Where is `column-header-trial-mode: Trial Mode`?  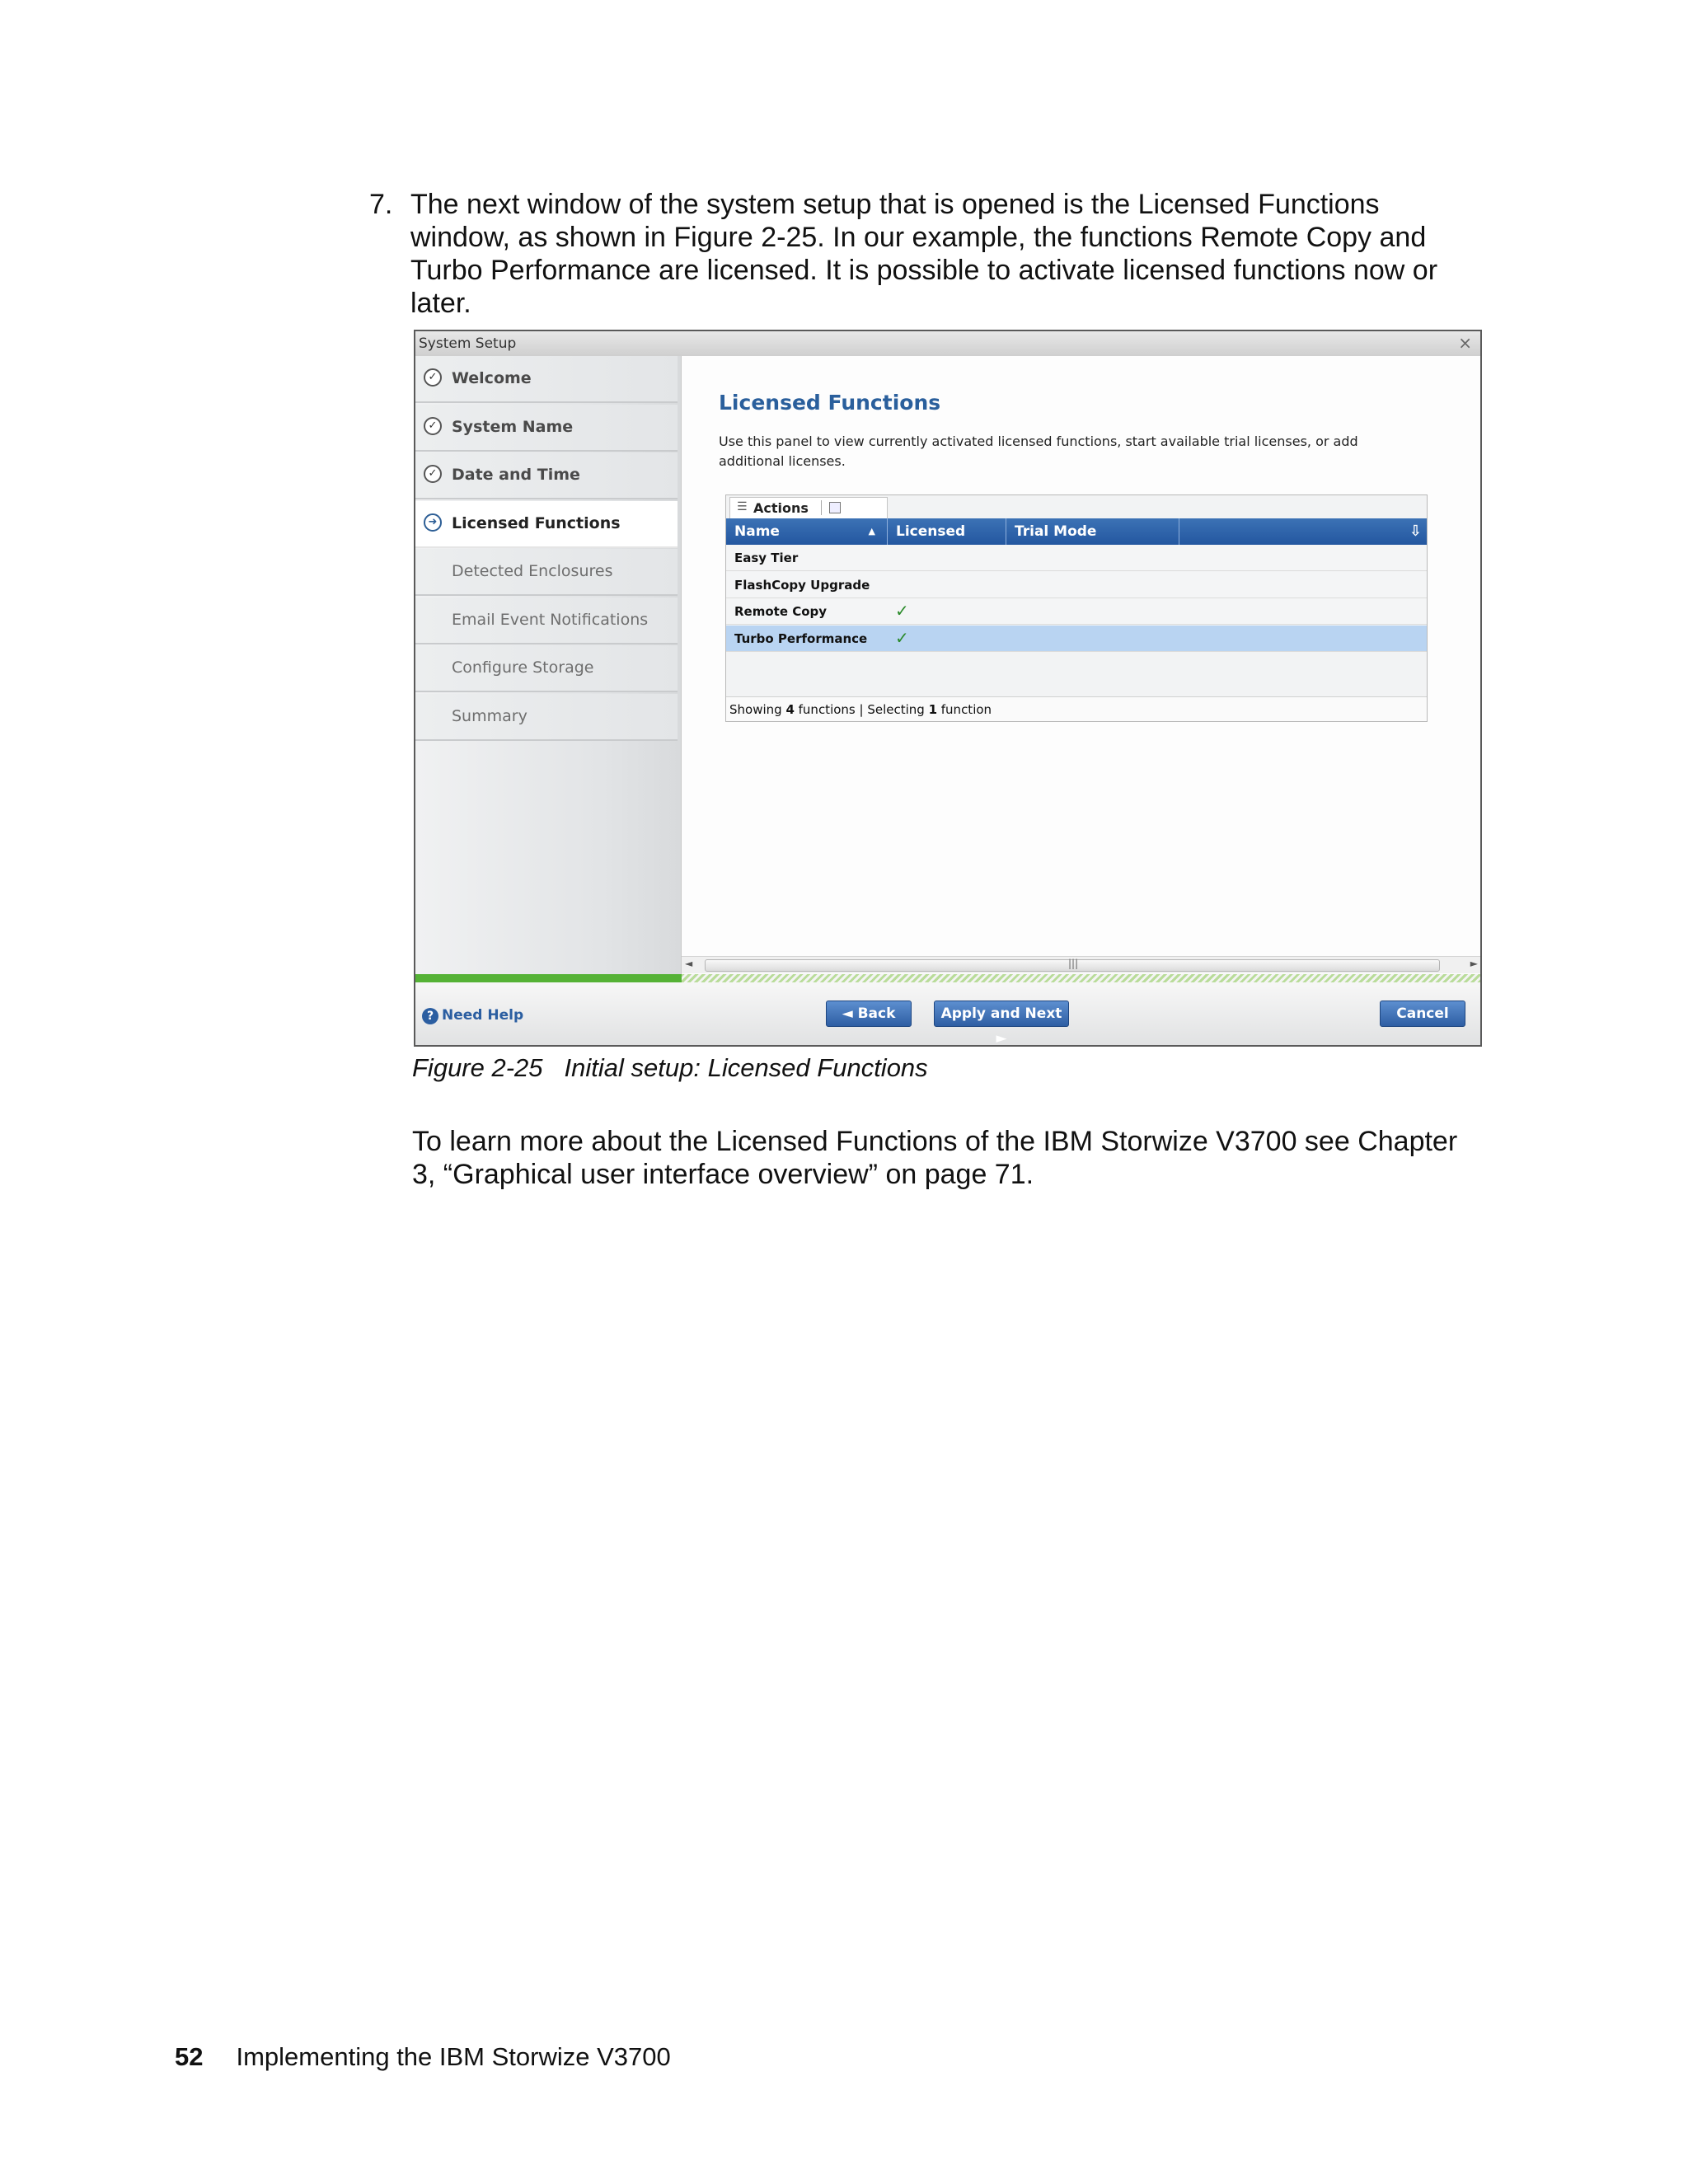 column-header-trial-mode: Trial Mode is located at coordinates (1093, 531).